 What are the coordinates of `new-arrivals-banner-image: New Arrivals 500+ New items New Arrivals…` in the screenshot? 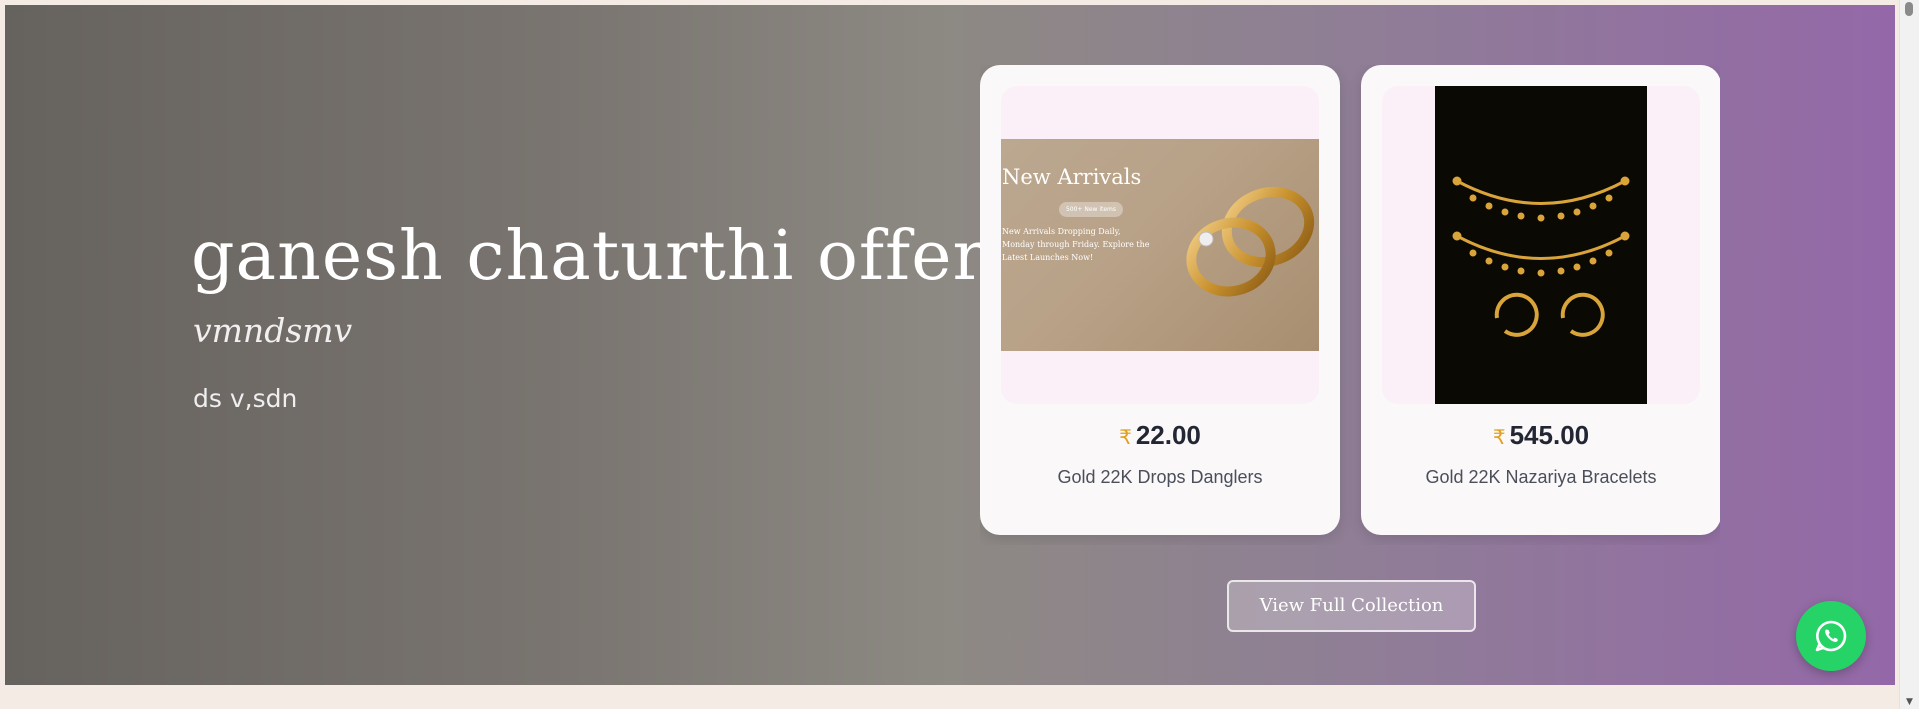 It's located at (1160, 245).